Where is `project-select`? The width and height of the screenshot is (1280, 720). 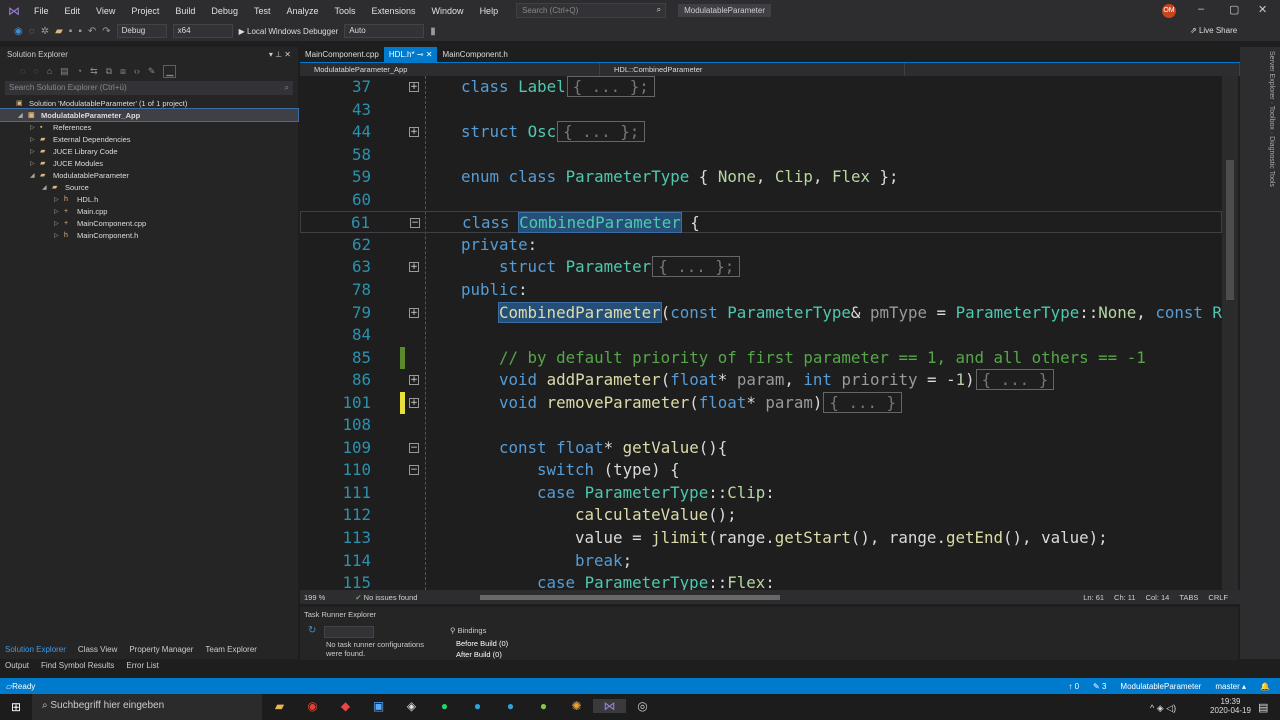 project-select is located at coordinates (349, 632).